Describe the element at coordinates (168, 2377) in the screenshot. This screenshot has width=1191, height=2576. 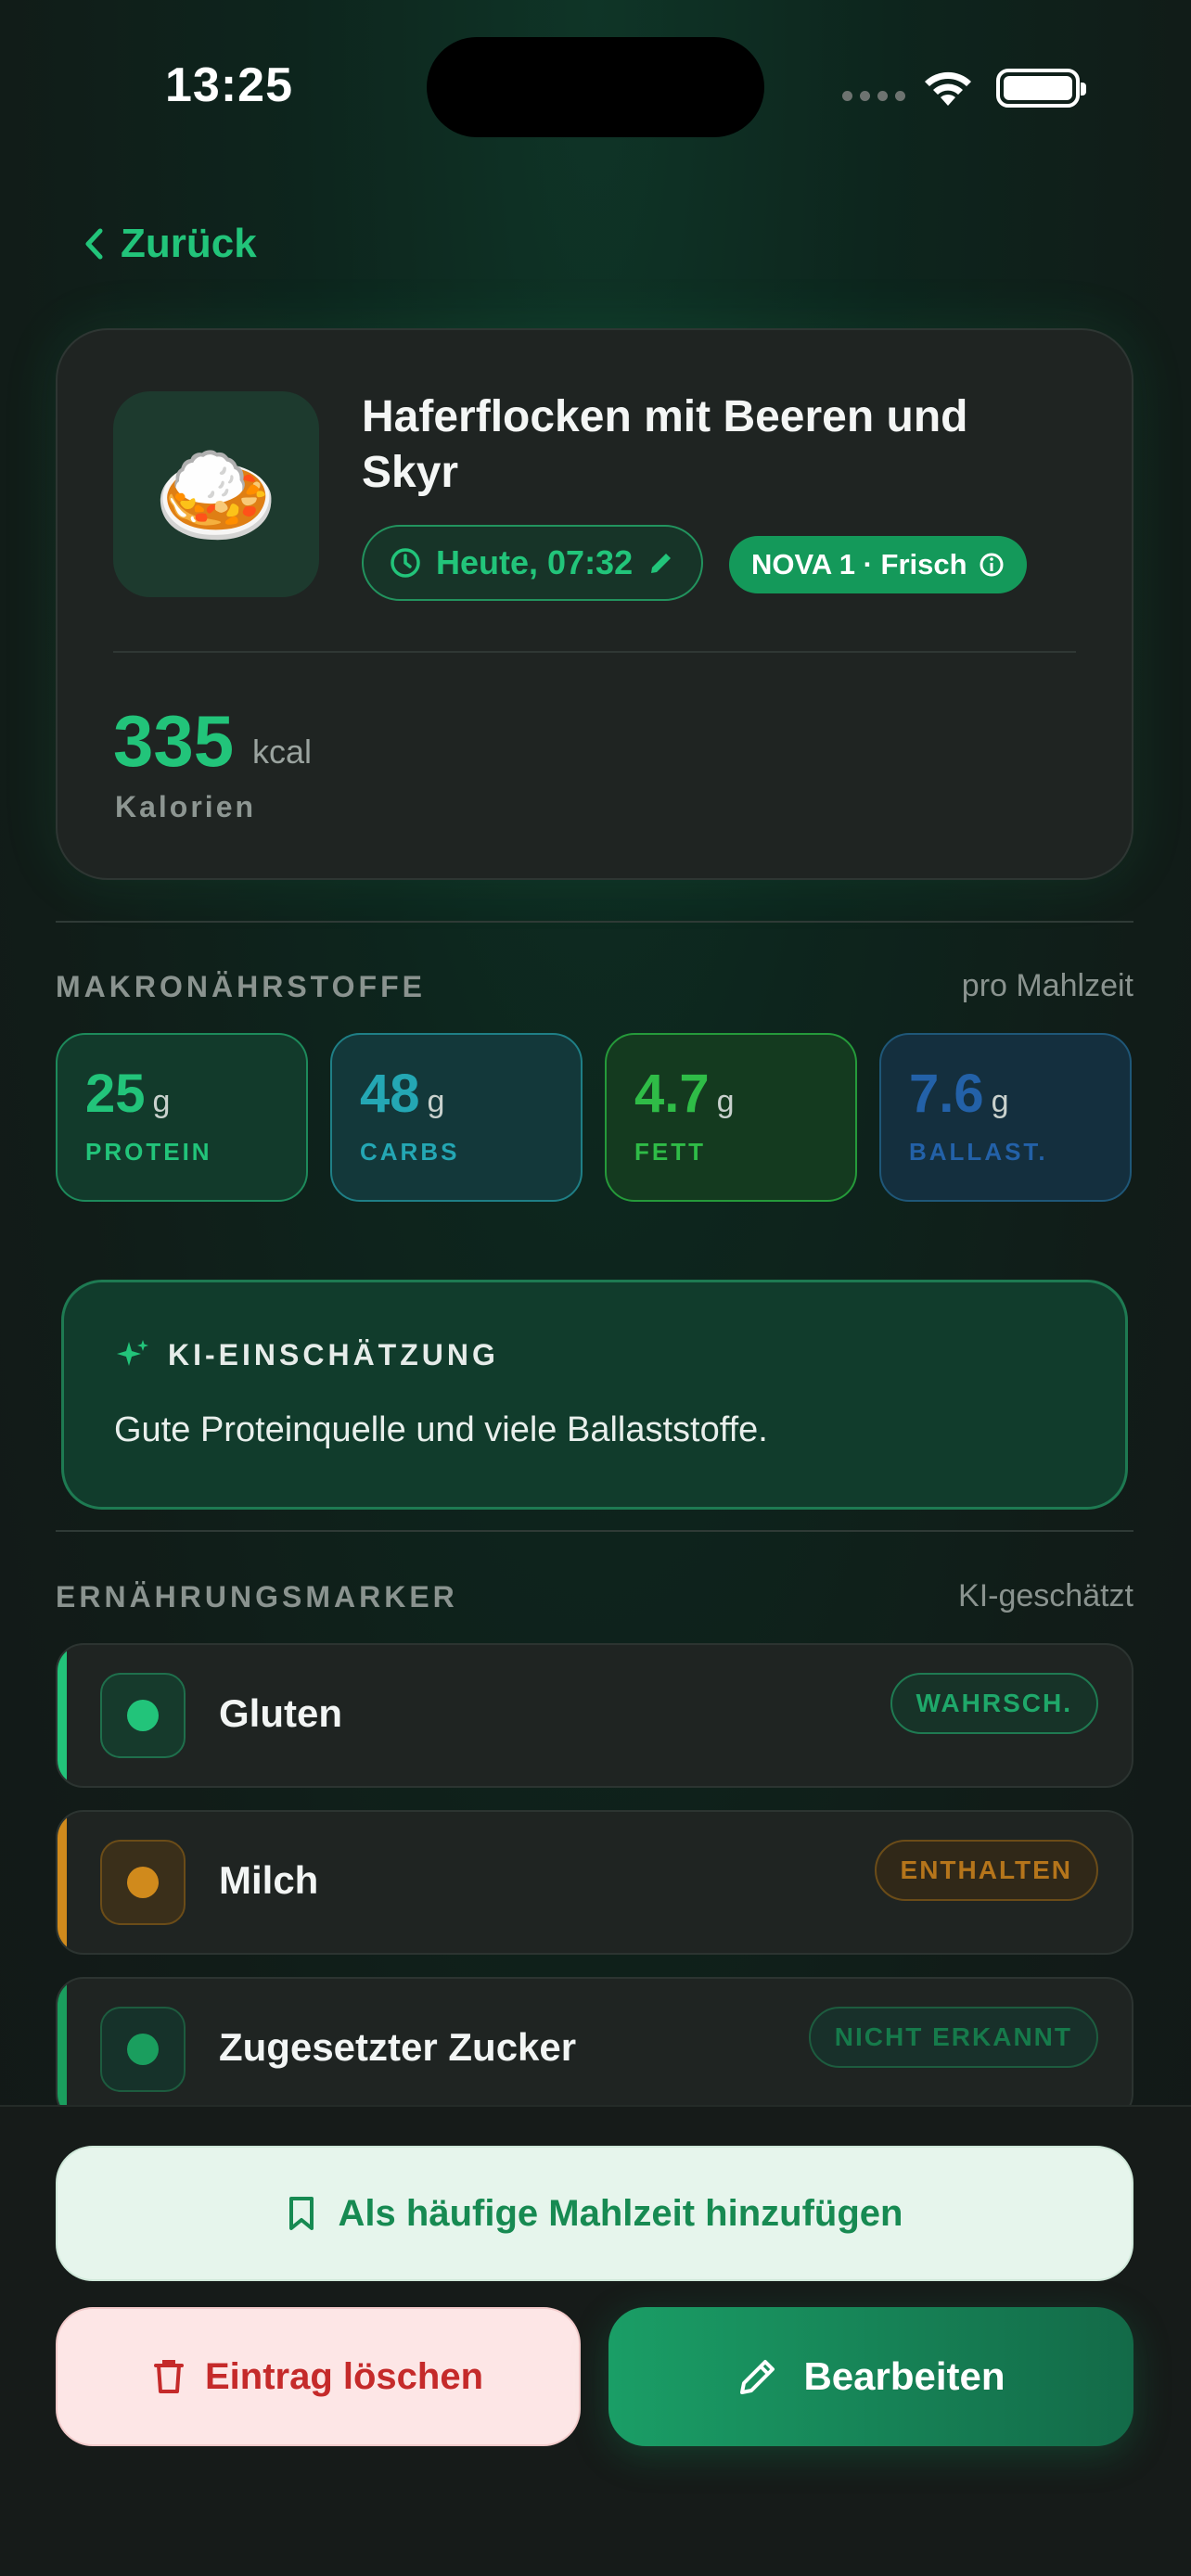
I see `trash-icon` at that location.